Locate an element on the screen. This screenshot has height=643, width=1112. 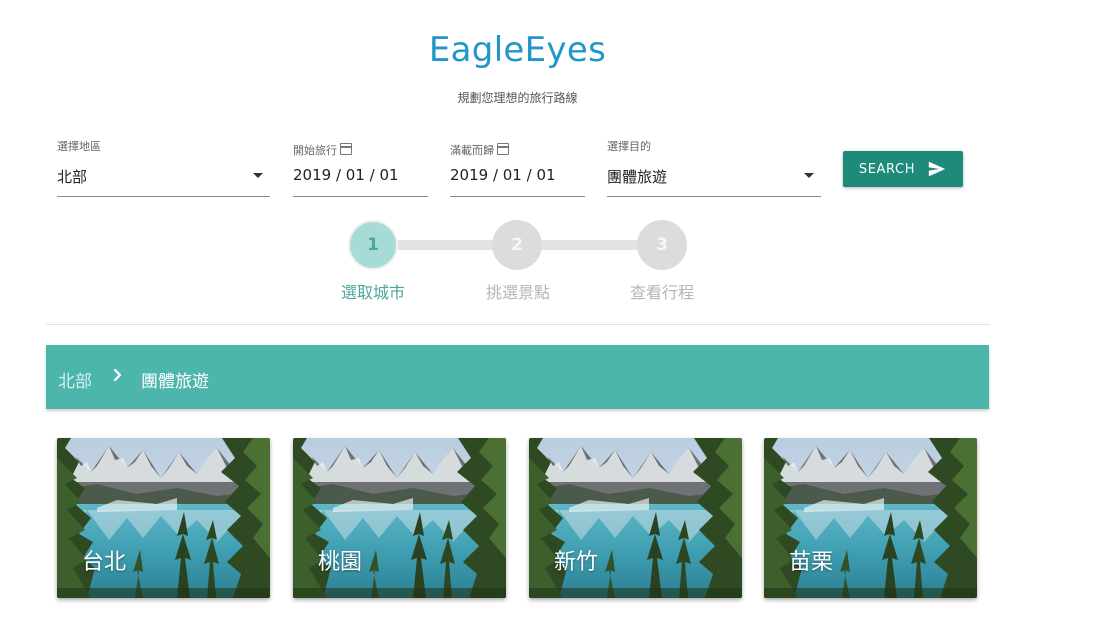
city-card-taoyuan: 桃園 is located at coordinates (399, 518).